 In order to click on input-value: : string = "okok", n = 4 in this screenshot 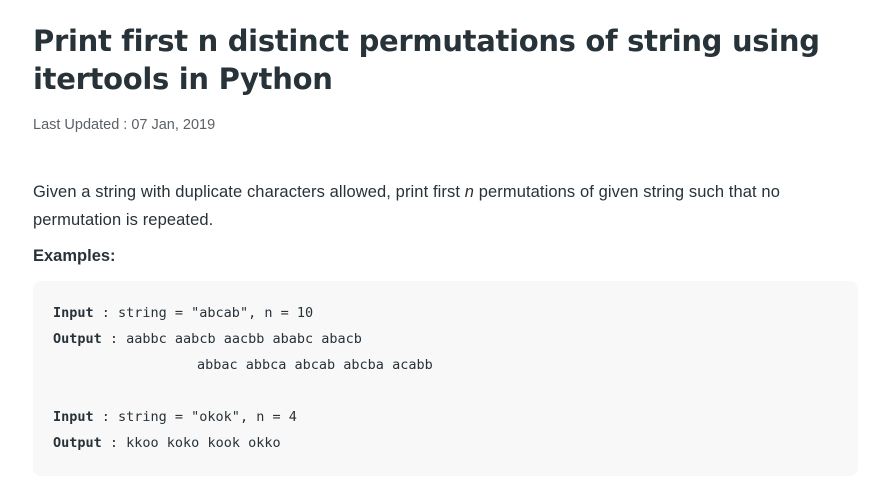, I will do `click(195, 417)`.